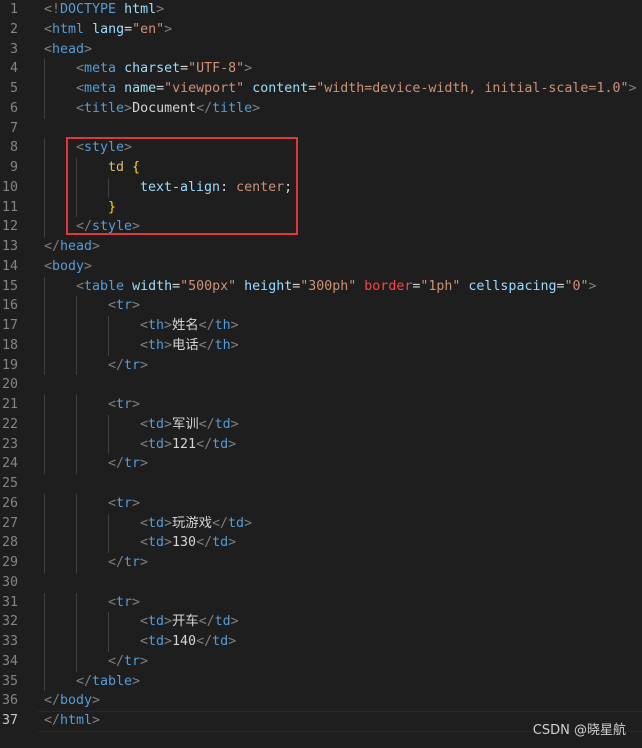  I want to click on code-line: <meta charset="UTF-8">, so click(164, 69).